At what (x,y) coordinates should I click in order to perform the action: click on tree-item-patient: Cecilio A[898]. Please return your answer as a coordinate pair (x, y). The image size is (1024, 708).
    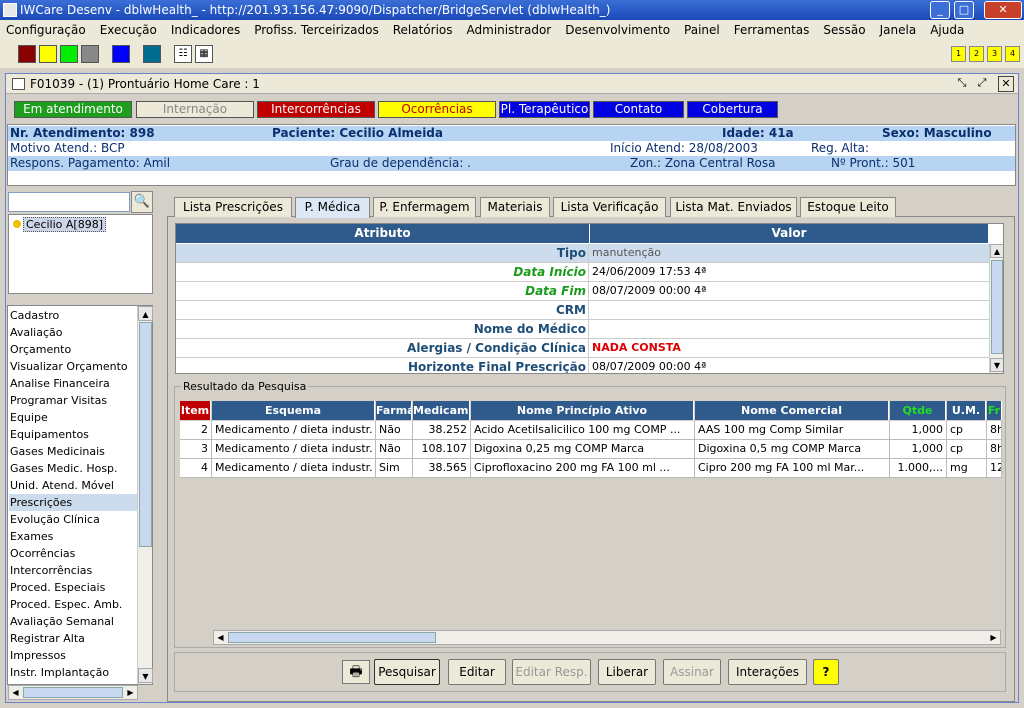
    Looking at the image, I should click on (64, 224).